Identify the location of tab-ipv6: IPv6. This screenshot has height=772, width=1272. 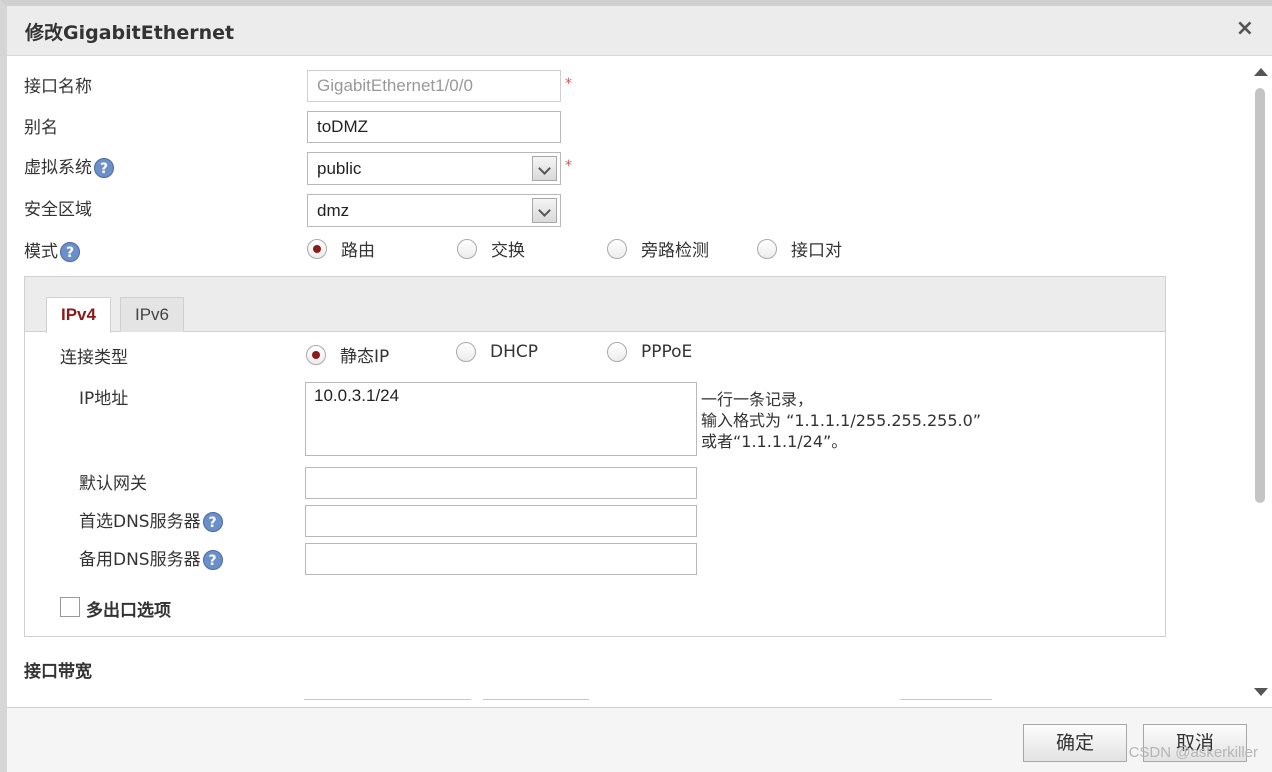
(152, 314).